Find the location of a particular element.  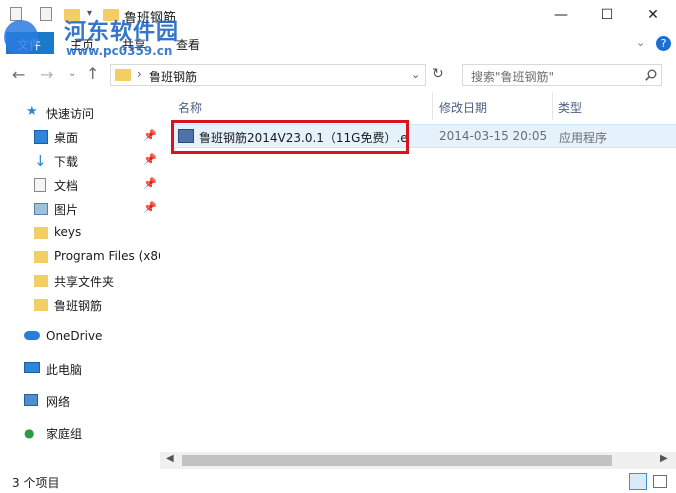

watermark-url: www.pc0359.cn is located at coordinates (119, 51).